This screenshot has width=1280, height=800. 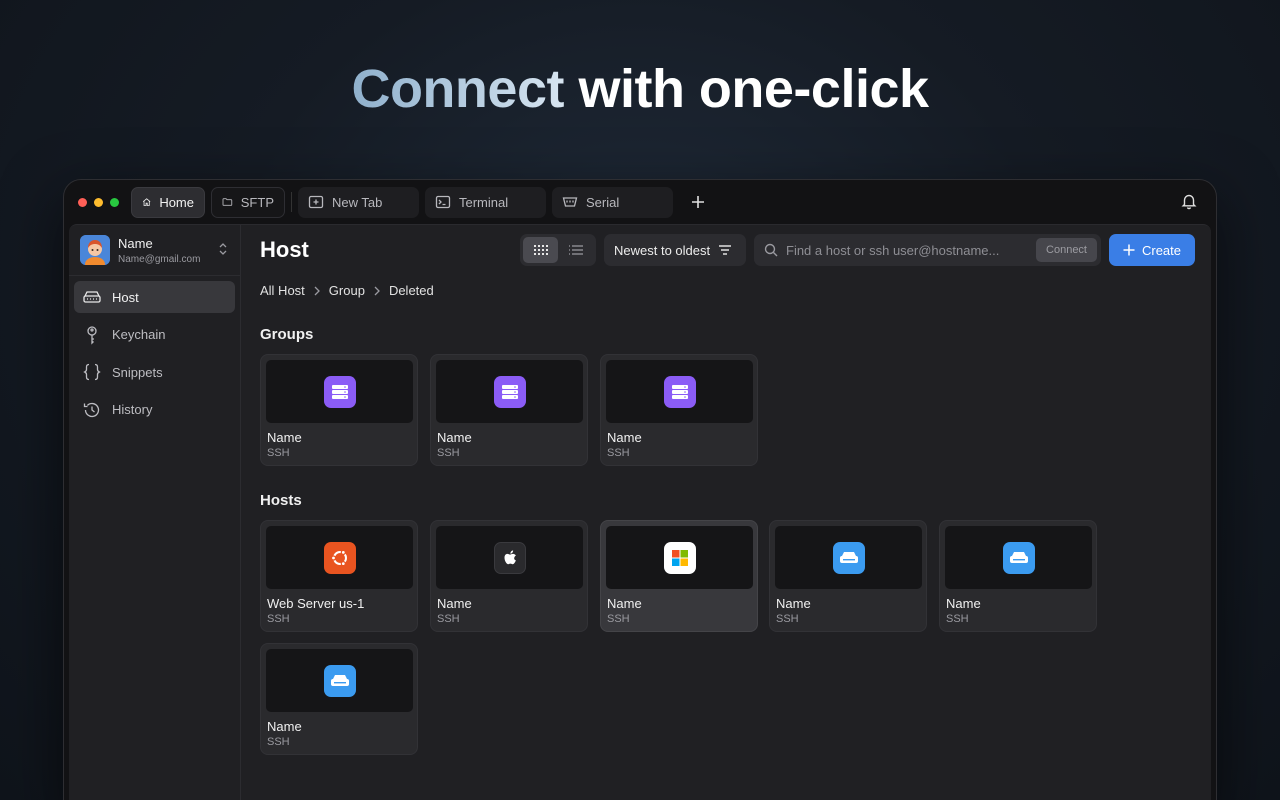 What do you see at coordinates (746, 89) in the screenshot?
I see `headline-rest: with one-click` at bounding box center [746, 89].